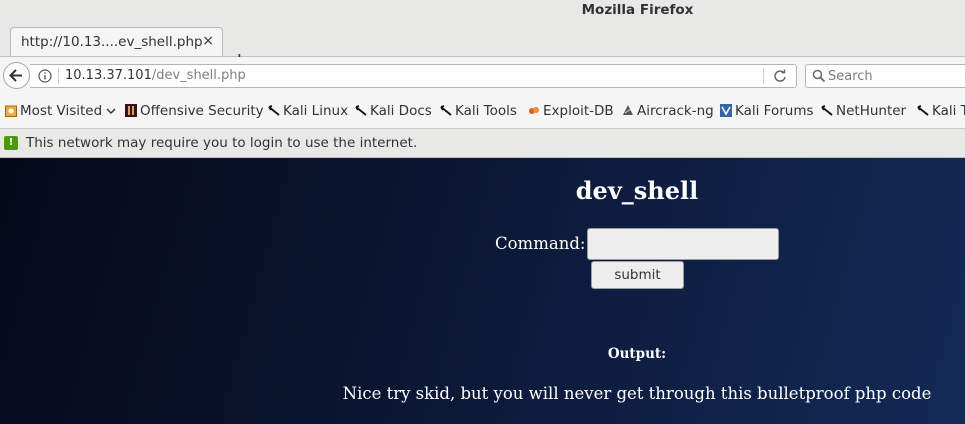  I want to click on search-bar, so click(885, 76).